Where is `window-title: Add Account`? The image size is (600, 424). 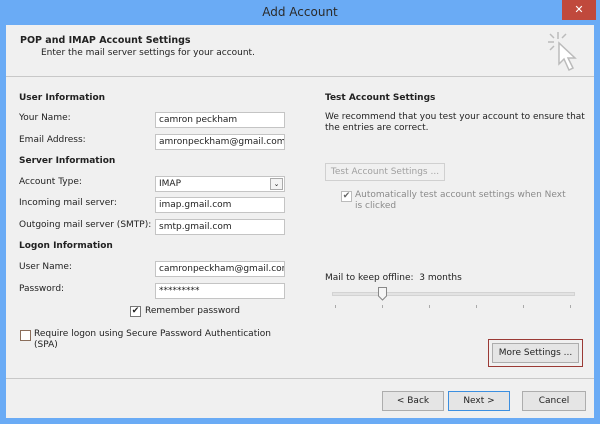
window-title: Add Account is located at coordinates (300, 12).